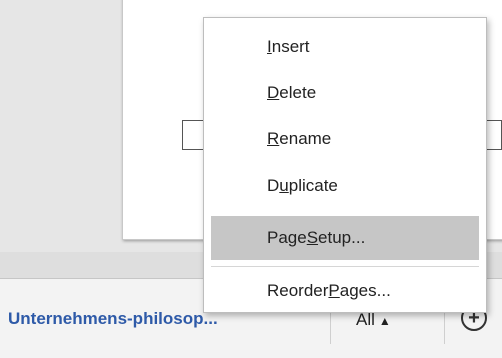 The image size is (502, 358). I want to click on all-pages-button: All ▲, so click(373, 320).